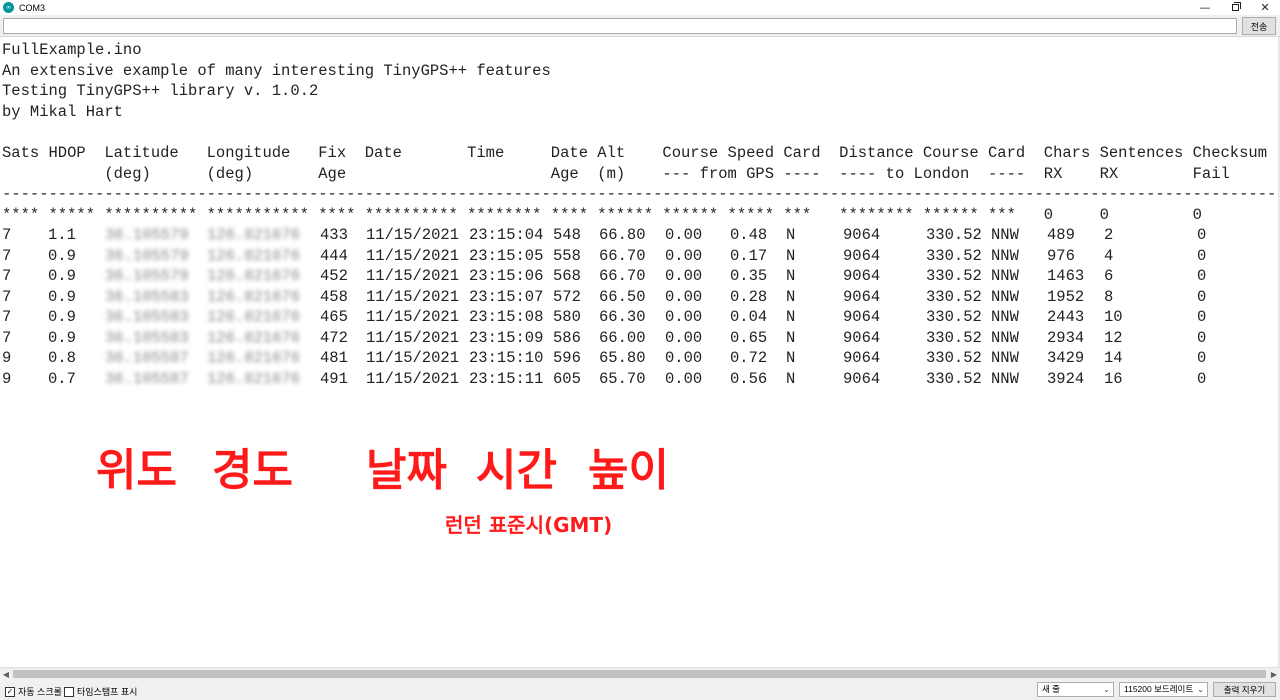 The image size is (1280, 700). Describe the element at coordinates (1109, 276) in the screenshot. I see `cell-sentences-rx: 6` at that location.